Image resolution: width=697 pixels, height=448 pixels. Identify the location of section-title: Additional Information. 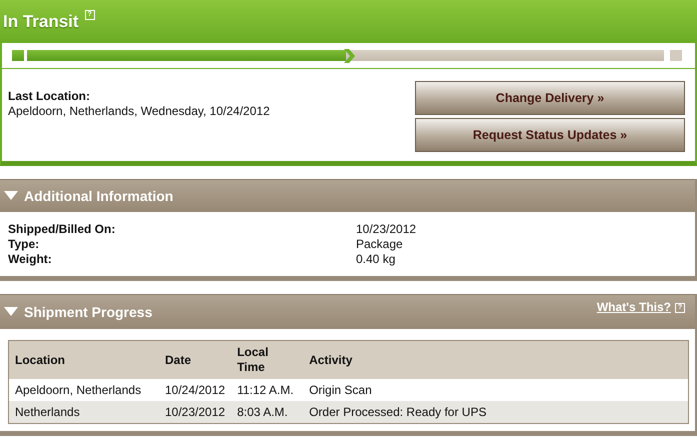
(99, 196).